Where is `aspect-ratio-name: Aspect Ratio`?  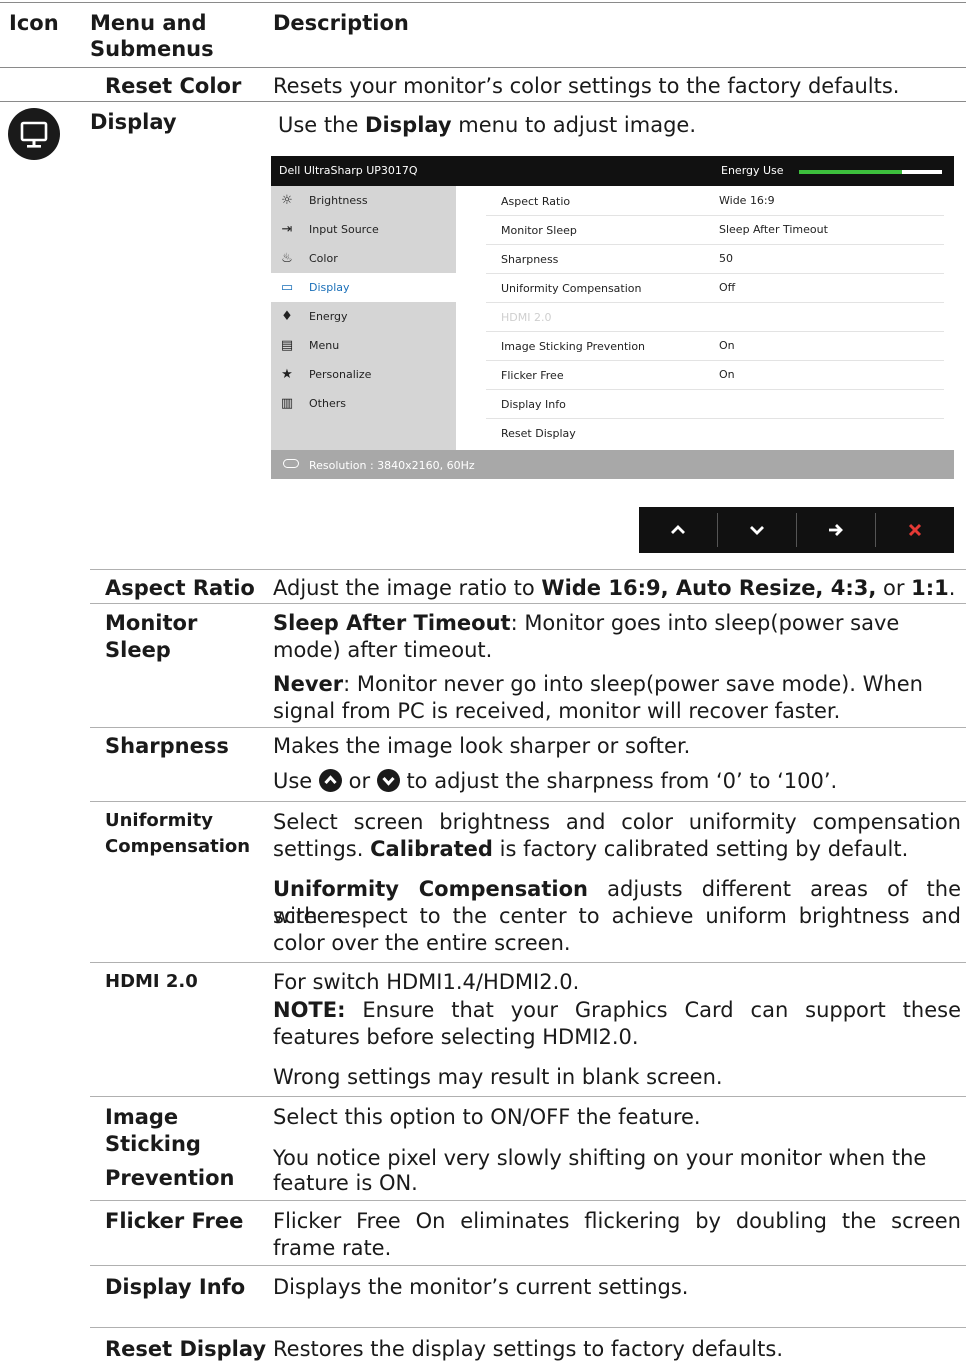 aspect-ratio-name: Aspect Ratio is located at coordinates (180, 588).